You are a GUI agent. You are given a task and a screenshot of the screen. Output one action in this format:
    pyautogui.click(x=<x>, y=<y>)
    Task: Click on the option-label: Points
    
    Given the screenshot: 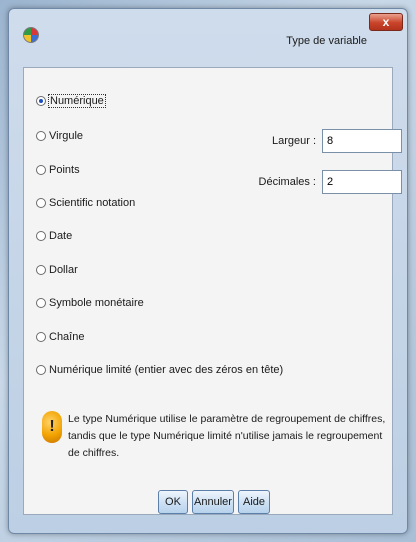 What is the action you would take?
    pyautogui.click(x=64, y=170)
    